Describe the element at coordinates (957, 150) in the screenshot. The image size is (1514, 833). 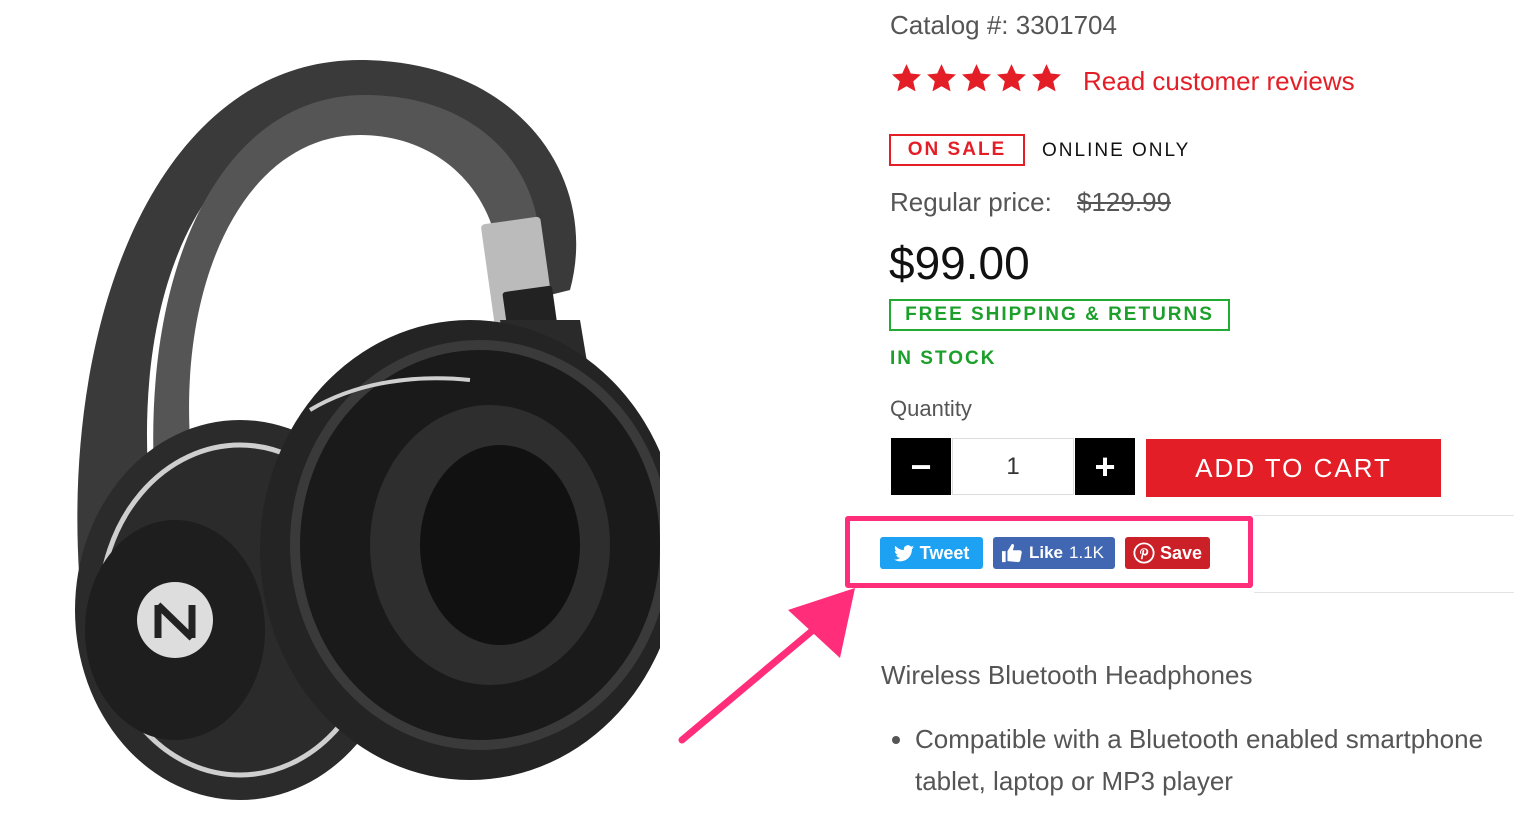
I see `on-sale-badge: ON SALE` at that location.